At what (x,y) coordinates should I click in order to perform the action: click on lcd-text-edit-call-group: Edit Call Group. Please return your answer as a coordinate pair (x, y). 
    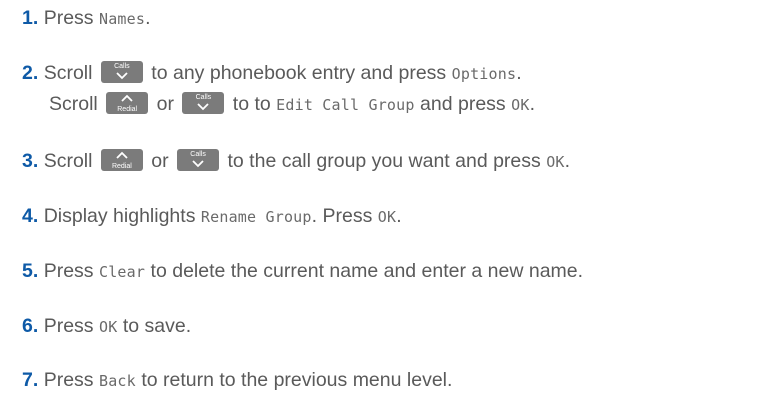
    Looking at the image, I should click on (345, 105).